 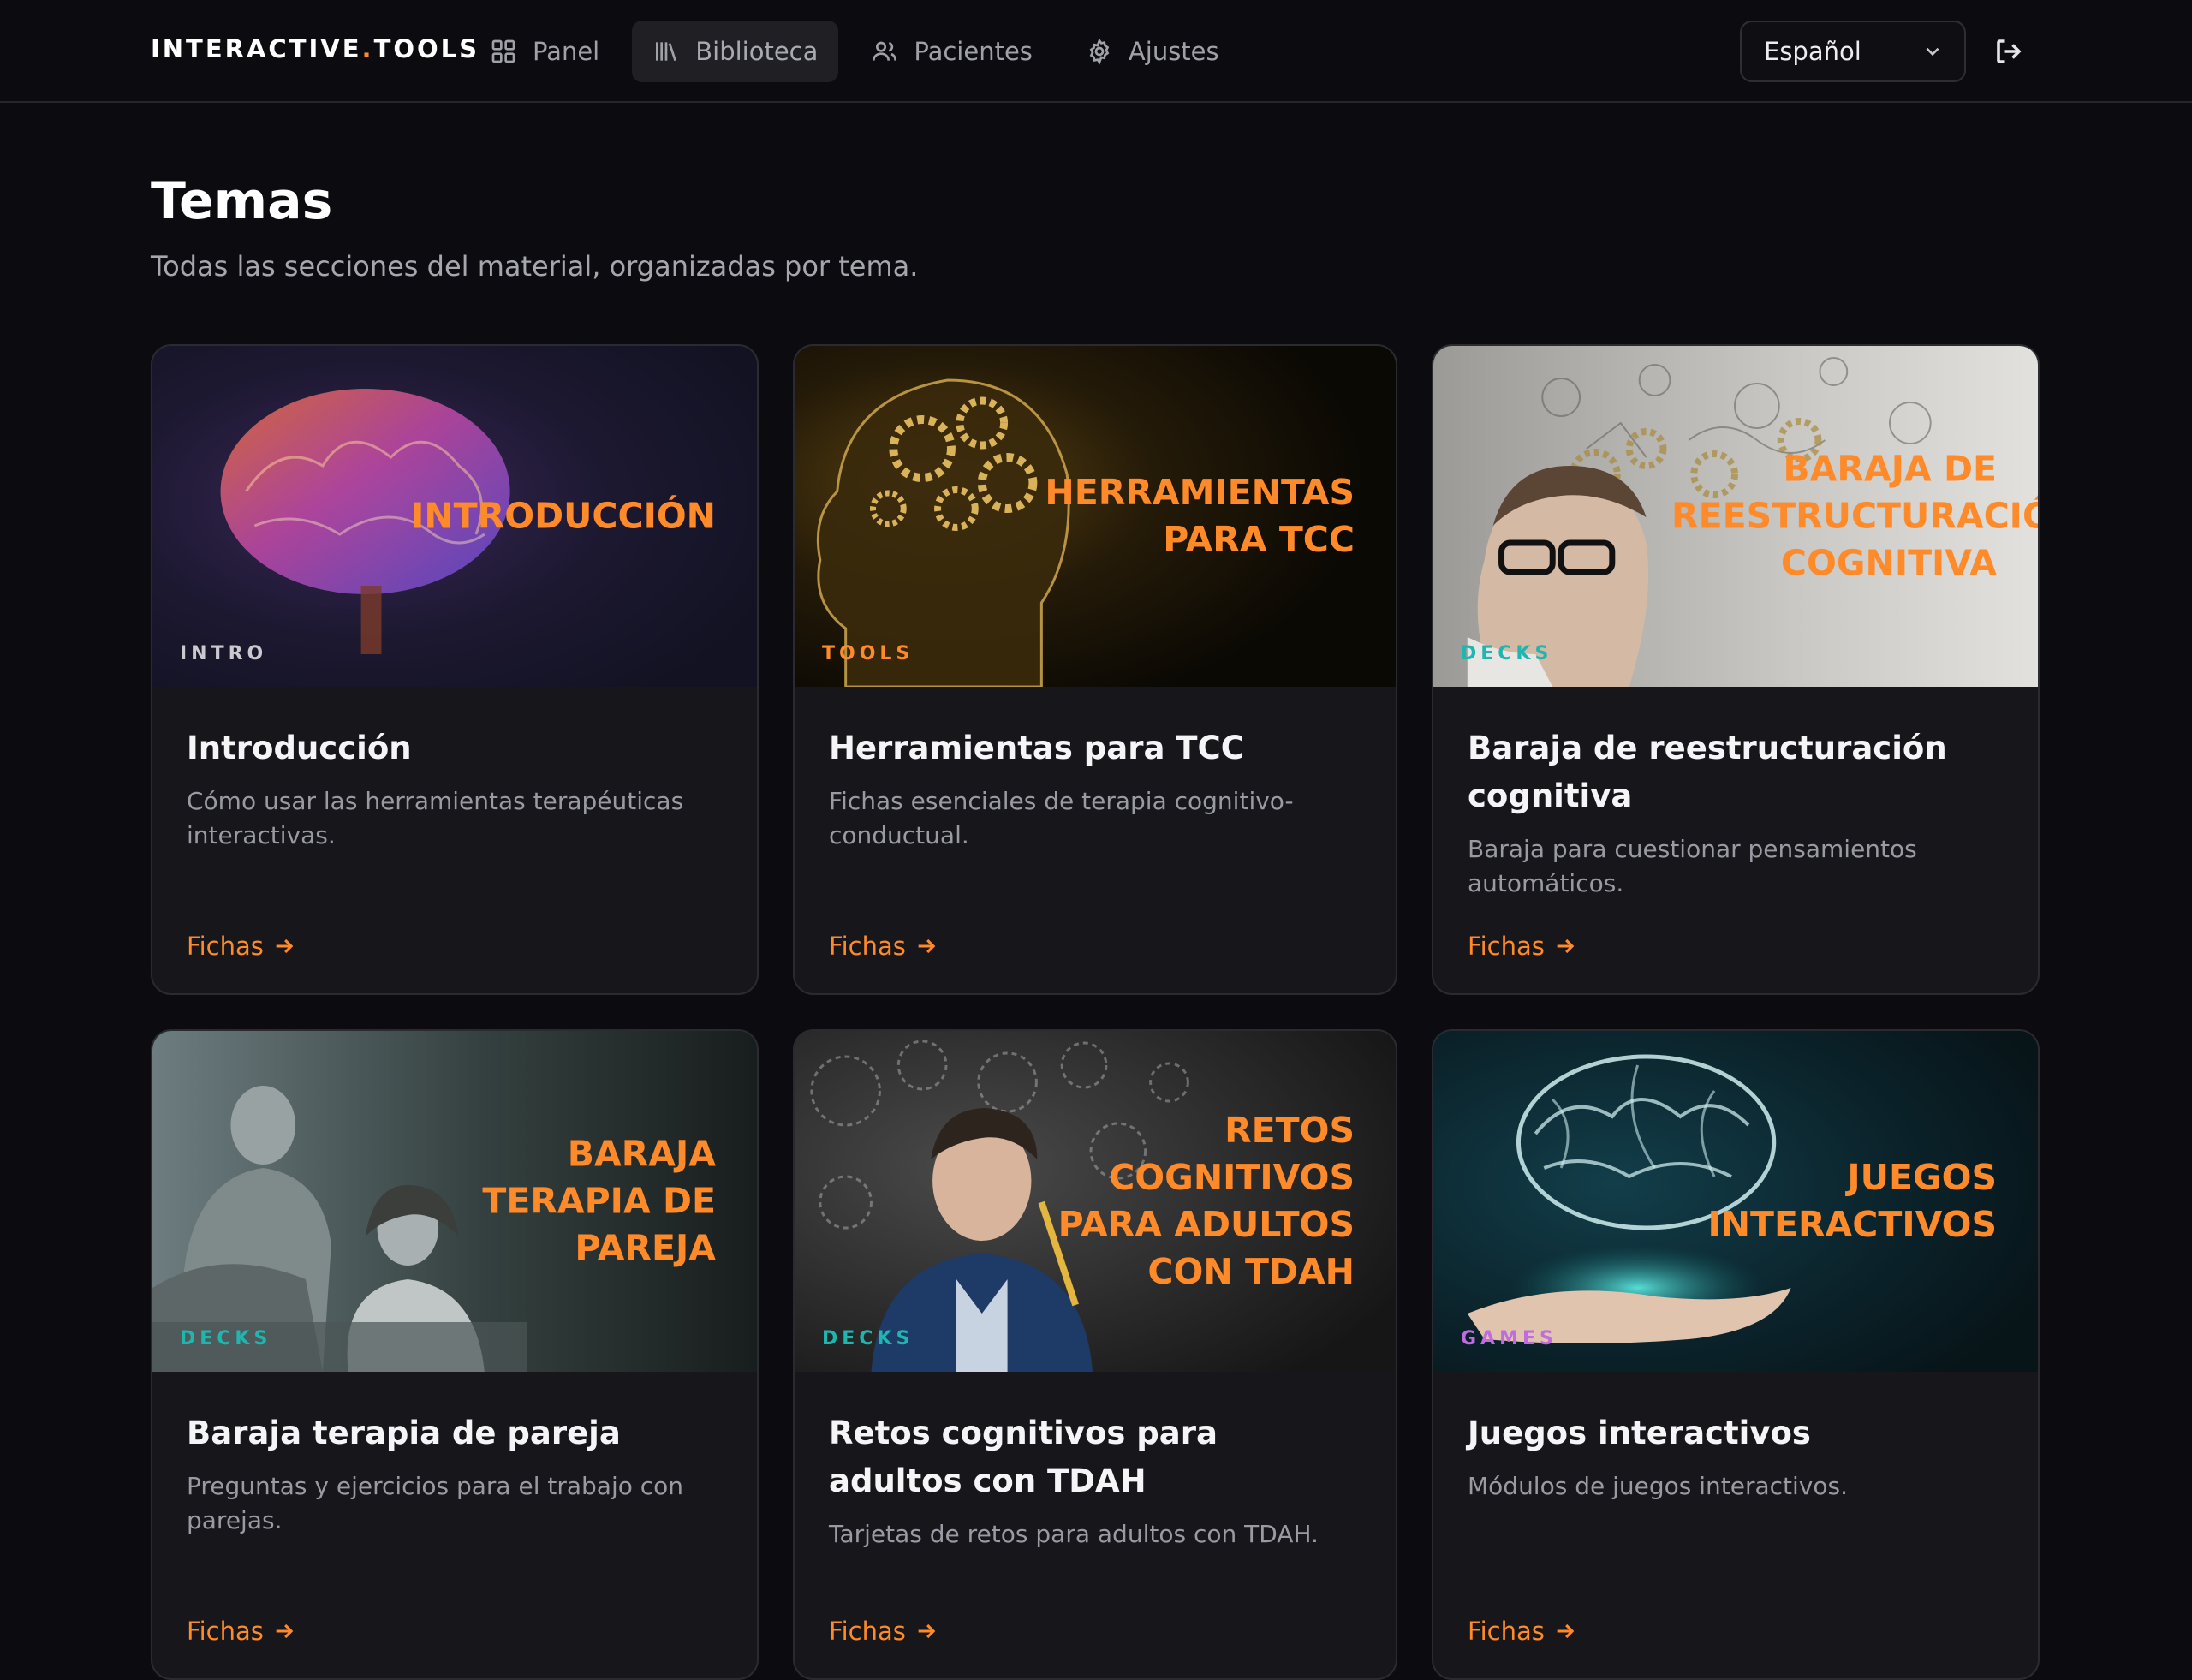 I want to click on card-hero-image: Juegos interactivos GAMES, so click(x=1735, y=1201).